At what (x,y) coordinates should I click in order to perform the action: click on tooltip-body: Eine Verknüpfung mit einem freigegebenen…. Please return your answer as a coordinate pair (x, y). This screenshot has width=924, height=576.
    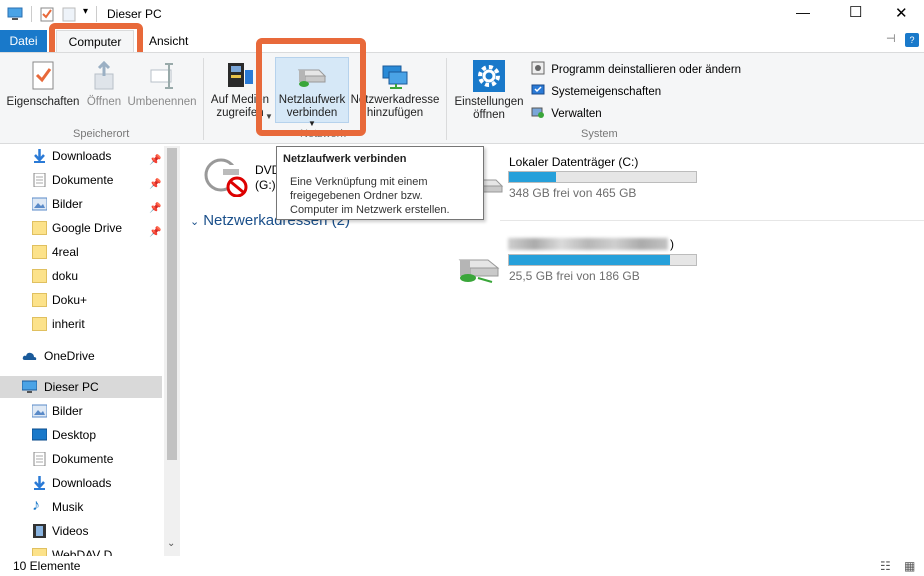
    Looking at the image, I should click on (370, 196).